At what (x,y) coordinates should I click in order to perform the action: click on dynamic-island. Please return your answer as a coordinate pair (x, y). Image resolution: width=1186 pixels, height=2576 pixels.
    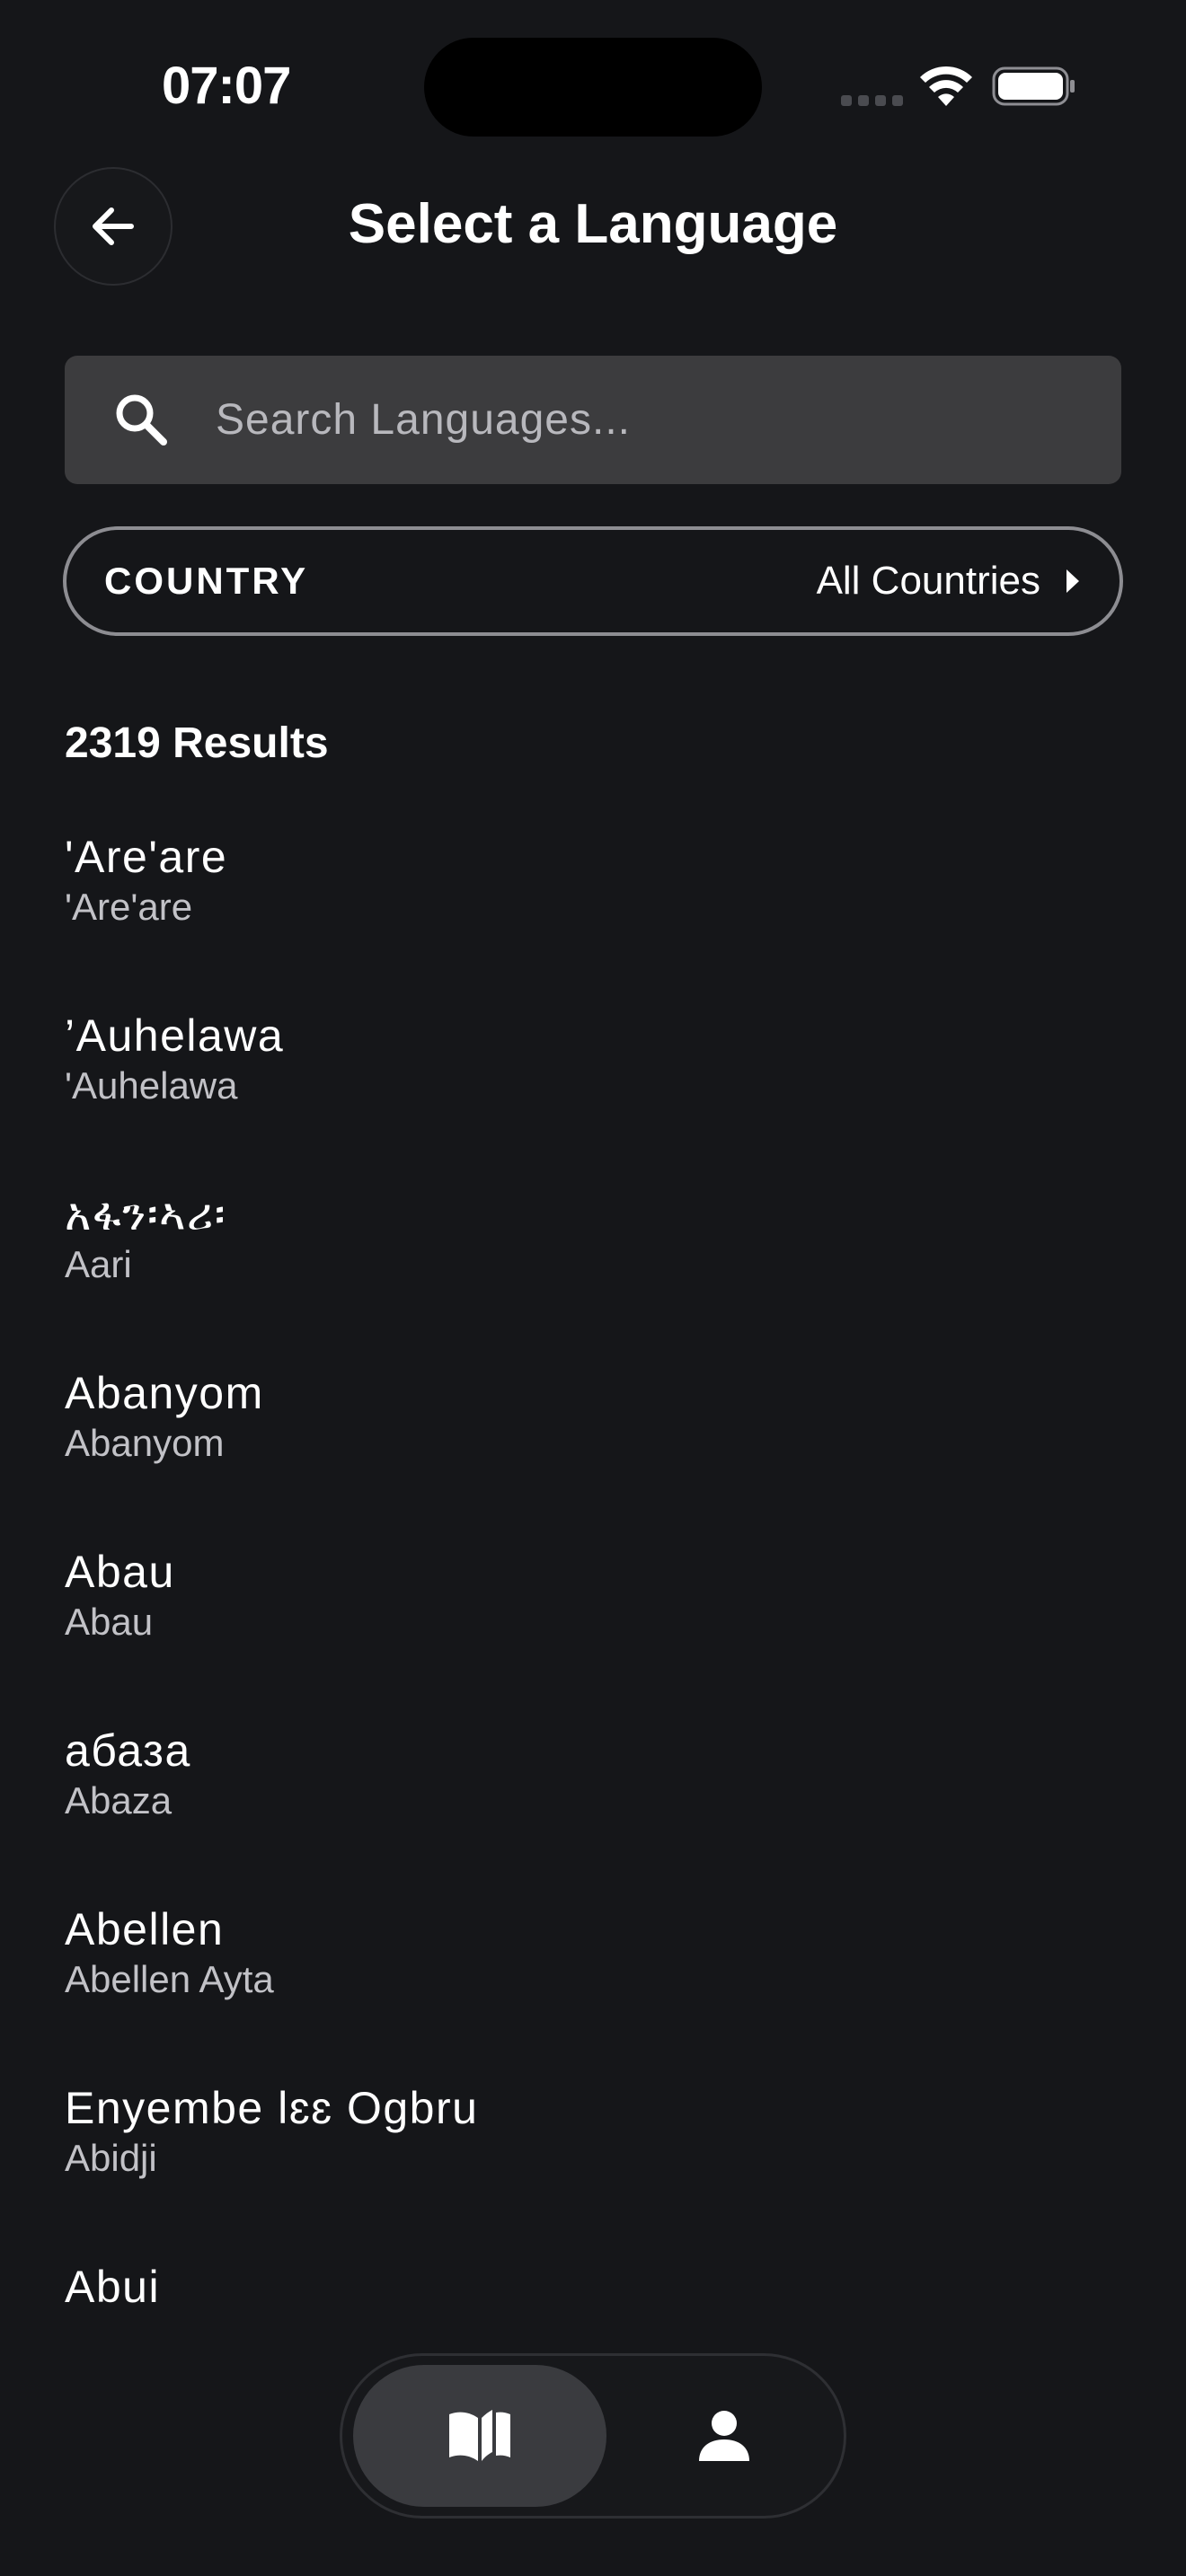
    Looking at the image, I should click on (593, 87).